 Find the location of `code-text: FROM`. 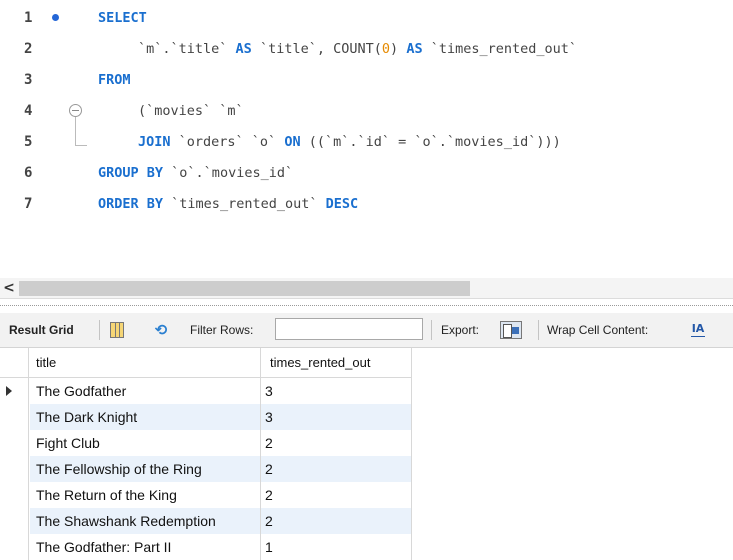

code-text: FROM is located at coordinates (114, 80).